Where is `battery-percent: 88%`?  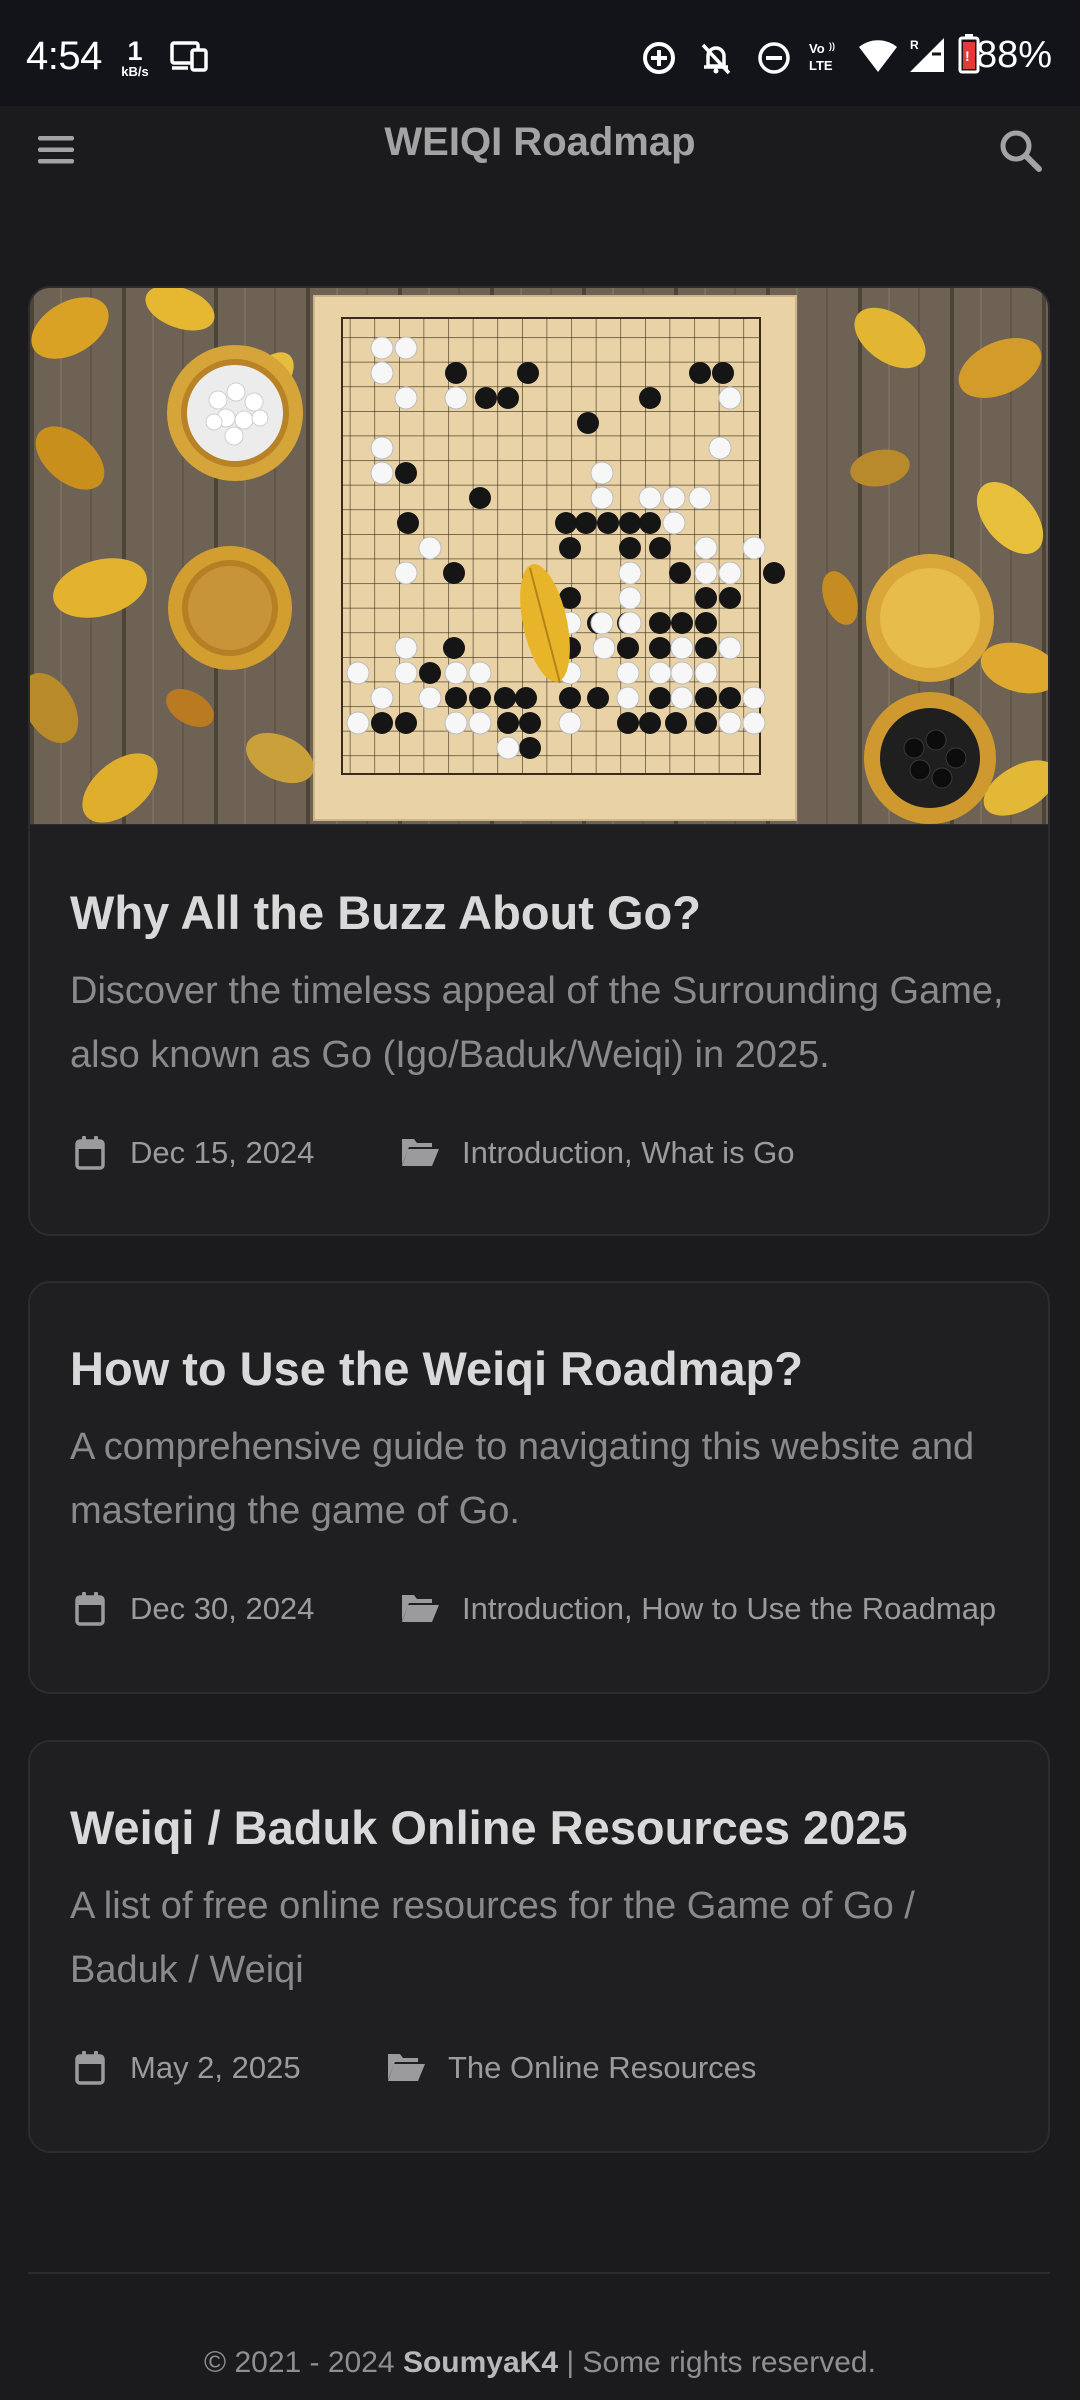
battery-percent: 88% is located at coordinates (1013, 55).